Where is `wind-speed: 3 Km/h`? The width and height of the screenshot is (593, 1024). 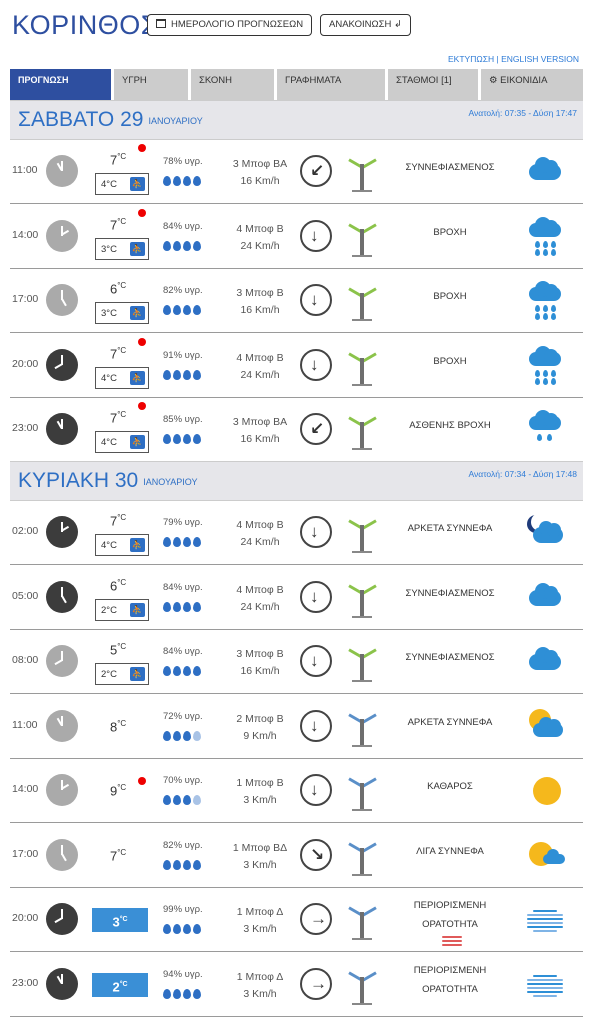 wind-speed: 3 Km/h is located at coordinates (260, 993).